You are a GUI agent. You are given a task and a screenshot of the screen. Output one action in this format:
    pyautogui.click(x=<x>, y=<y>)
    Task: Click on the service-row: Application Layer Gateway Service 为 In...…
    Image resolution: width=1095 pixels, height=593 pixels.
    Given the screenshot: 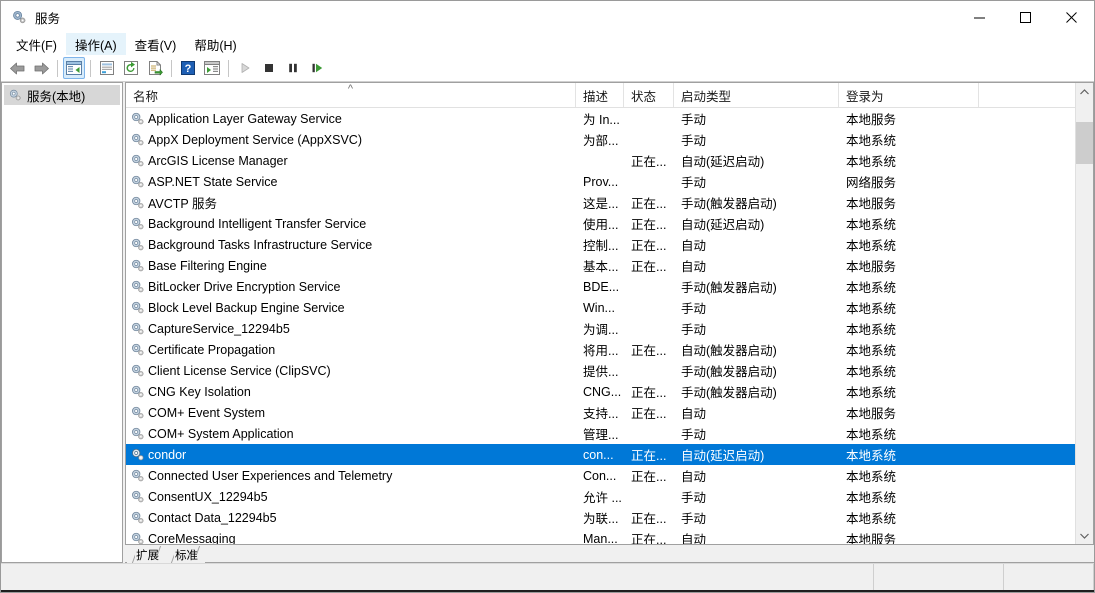 What is the action you would take?
    pyautogui.click(x=609, y=118)
    